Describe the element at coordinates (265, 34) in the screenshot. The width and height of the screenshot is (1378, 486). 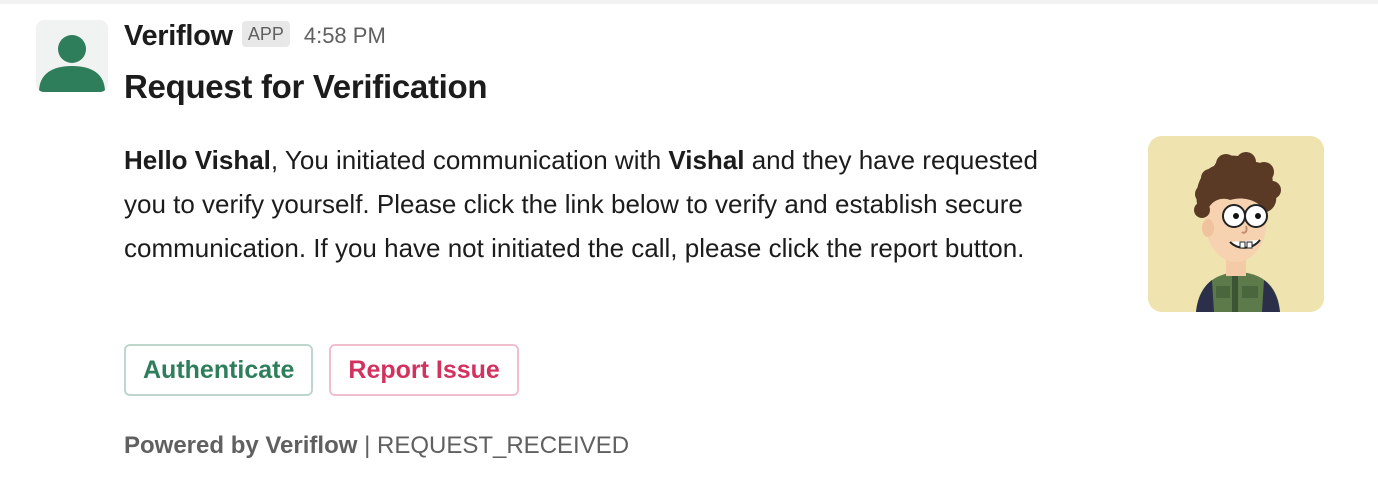
I see `app-badge: APP` at that location.